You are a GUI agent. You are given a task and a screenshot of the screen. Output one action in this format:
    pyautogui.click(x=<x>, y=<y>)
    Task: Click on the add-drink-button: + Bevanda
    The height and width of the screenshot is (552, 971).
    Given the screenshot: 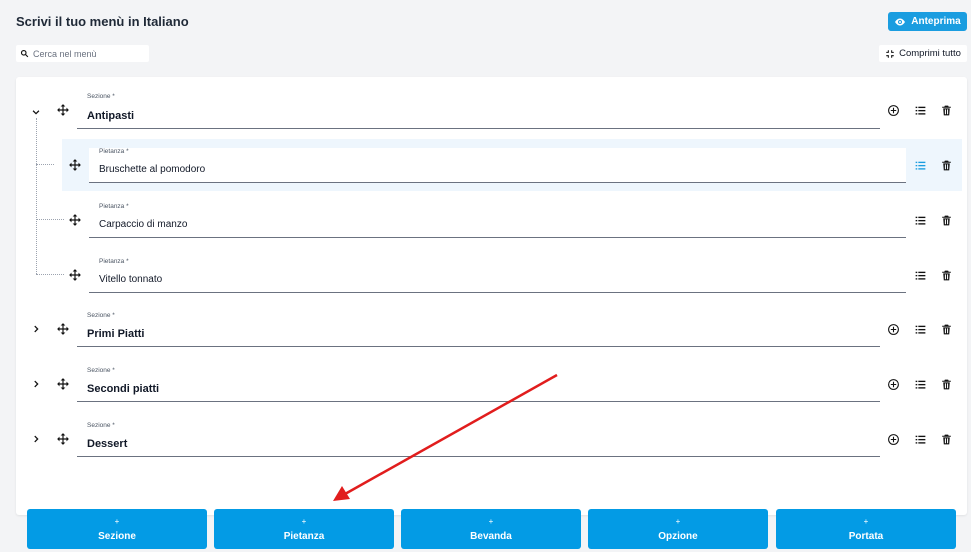 What is the action you would take?
    pyautogui.click(x=491, y=529)
    